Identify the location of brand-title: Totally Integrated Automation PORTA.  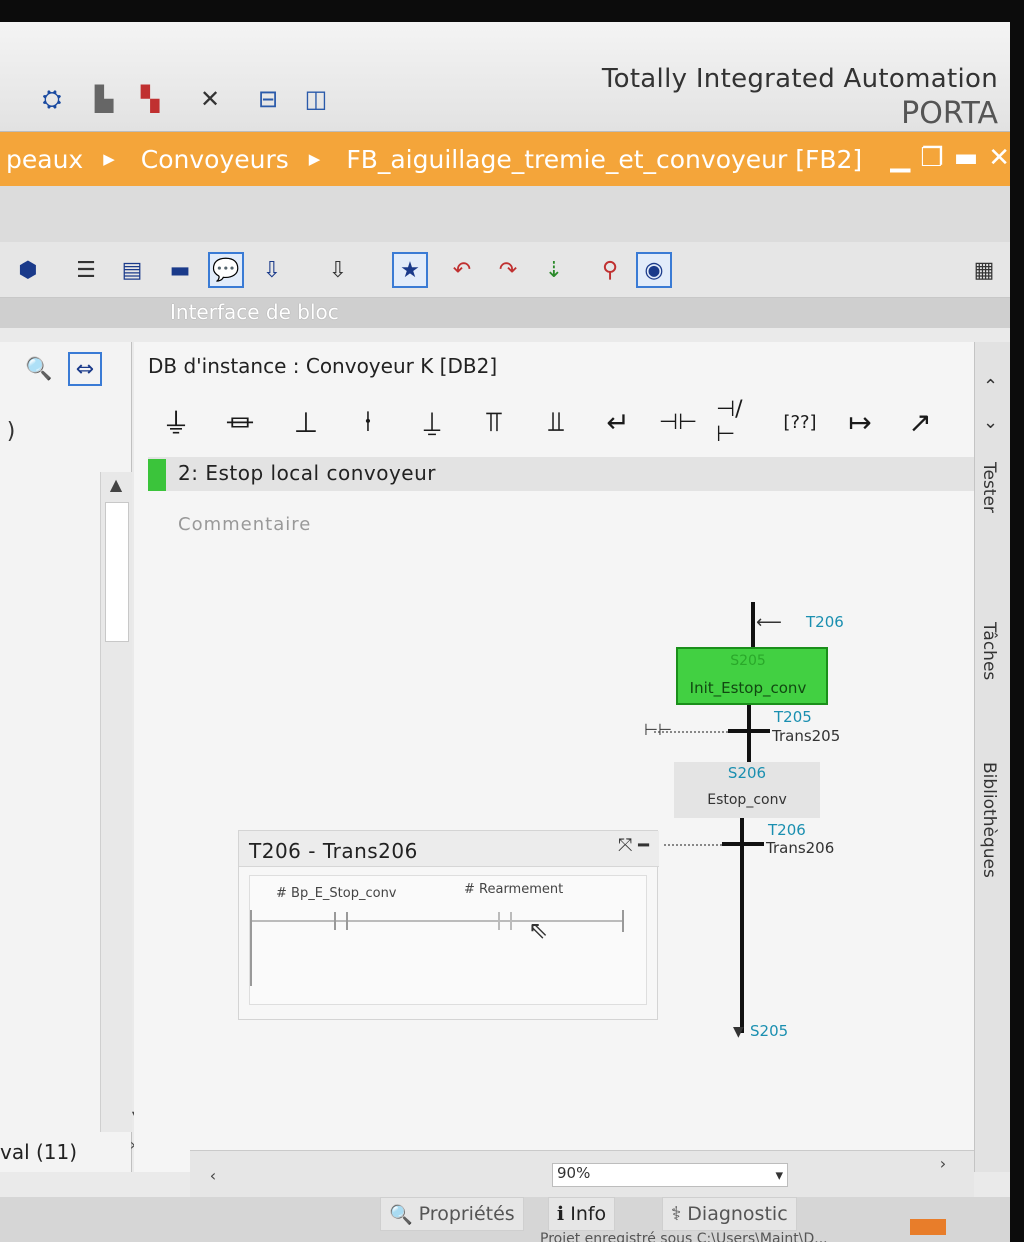
(800, 97).